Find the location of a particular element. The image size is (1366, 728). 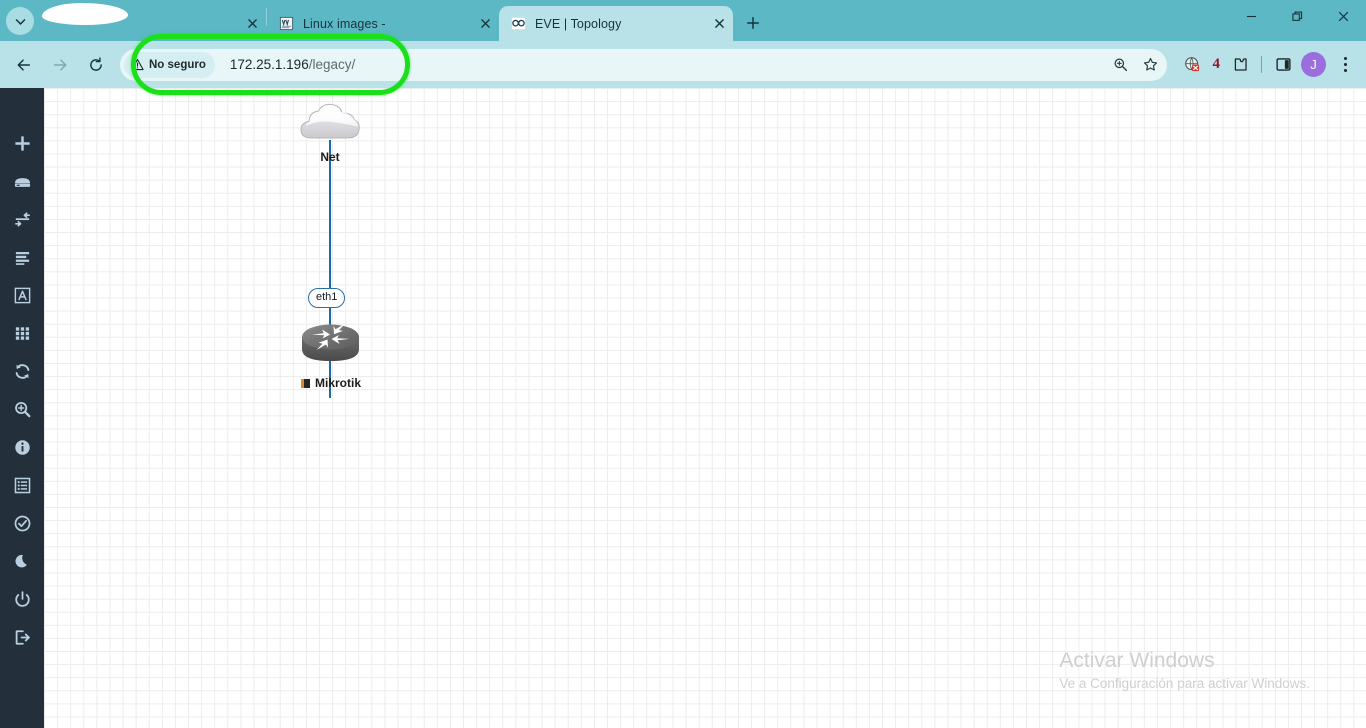

restore-icon is located at coordinates (1296, 16).